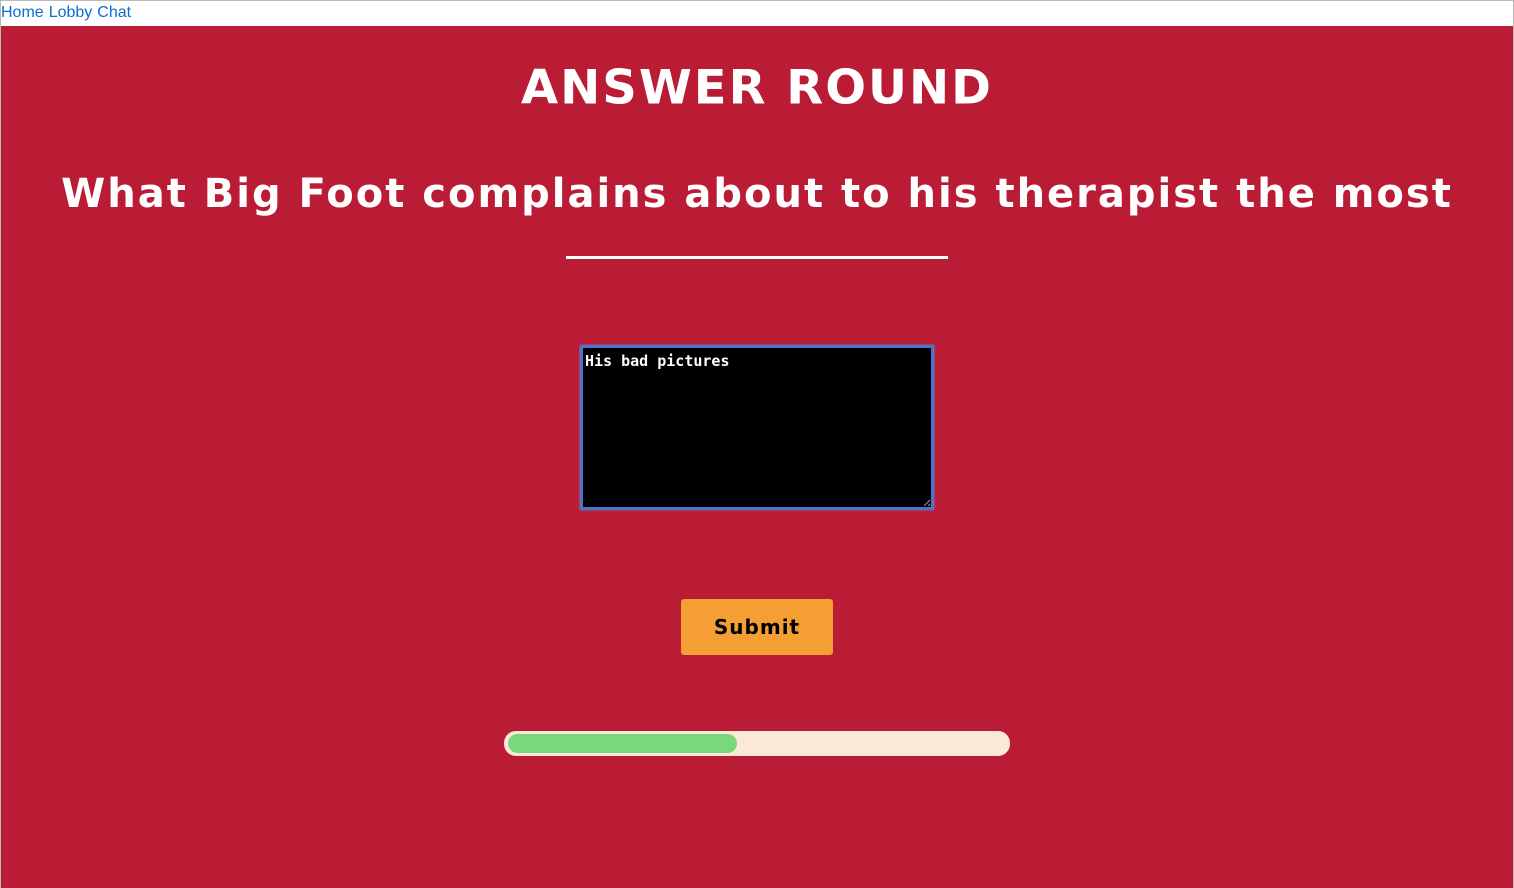 This screenshot has height=888, width=1514. I want to click on nav-link-lobby: Lobby, so click(71, 13).